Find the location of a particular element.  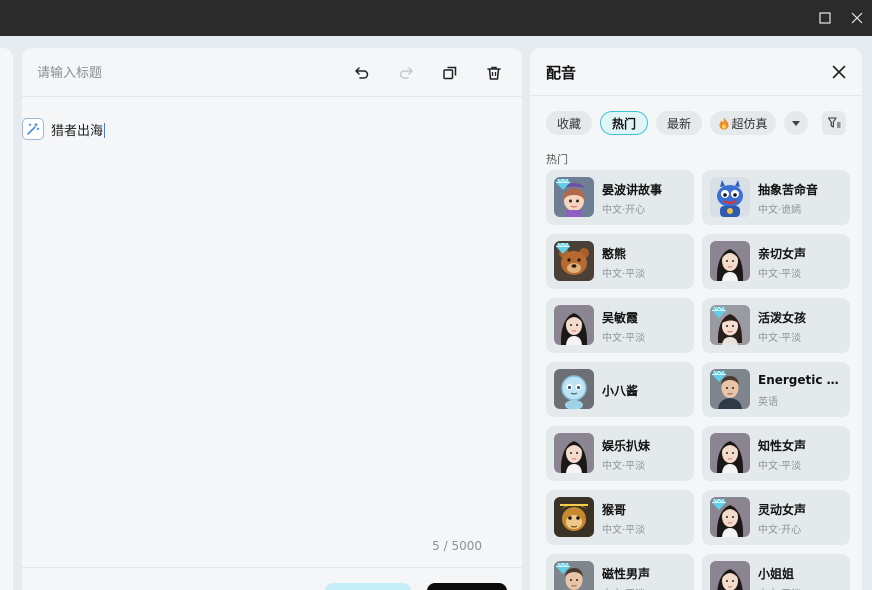

voice-name: 灵动女声 is located at coordinates (782, 510).